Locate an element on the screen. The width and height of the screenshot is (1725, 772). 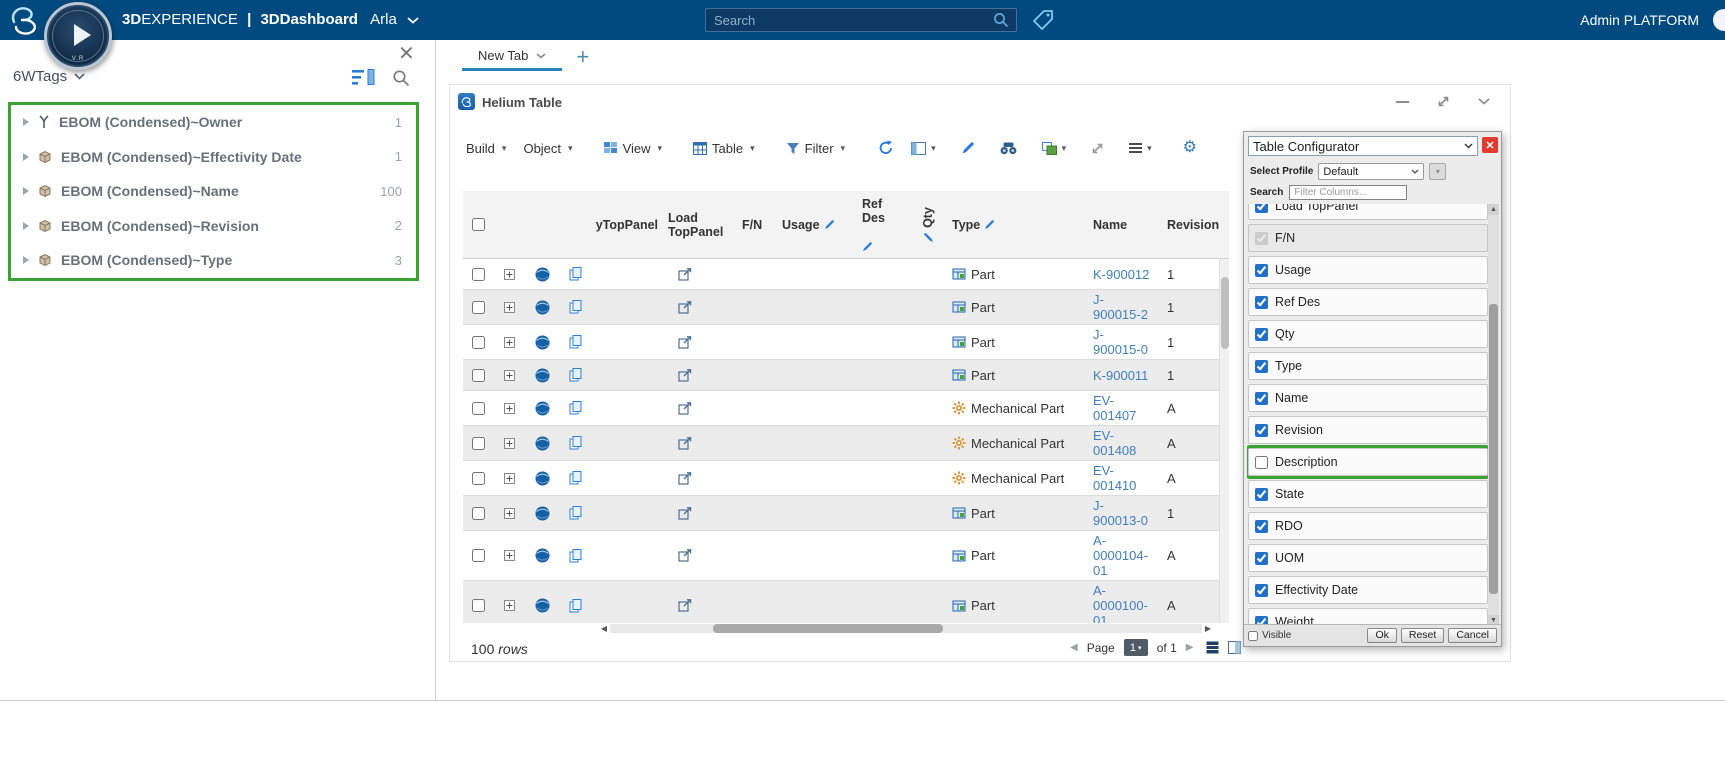
configurator-column-item: UOM is located at coordinates (1368, 558).